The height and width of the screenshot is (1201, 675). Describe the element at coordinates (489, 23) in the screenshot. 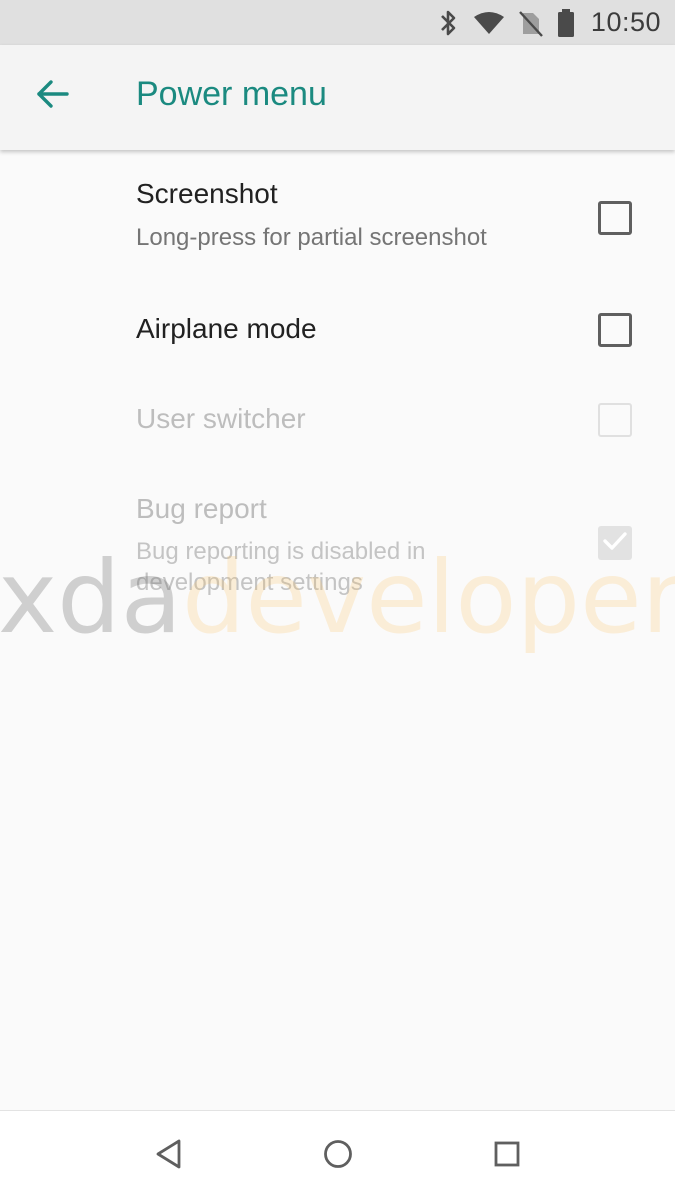

I see `wifi-icon` at that location.